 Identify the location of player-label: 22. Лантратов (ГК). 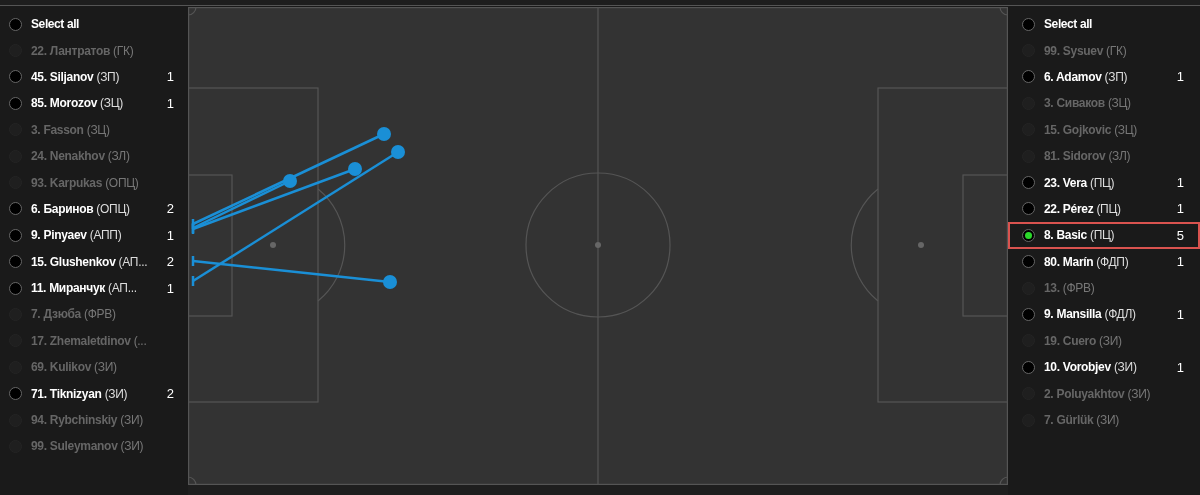
(102, 50).